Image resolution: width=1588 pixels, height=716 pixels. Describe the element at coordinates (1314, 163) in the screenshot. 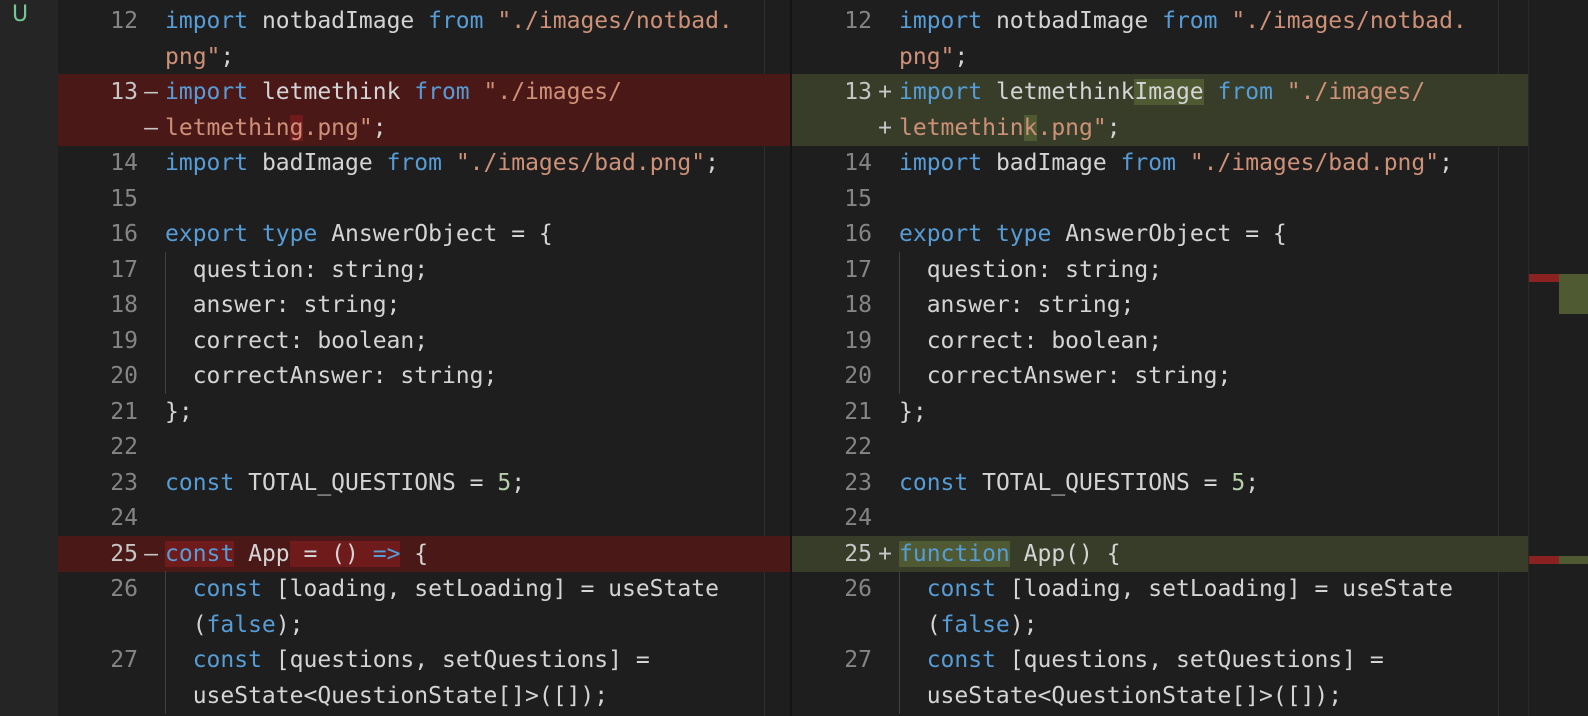

I see `code-token: "./images/bad.png"` at that location.